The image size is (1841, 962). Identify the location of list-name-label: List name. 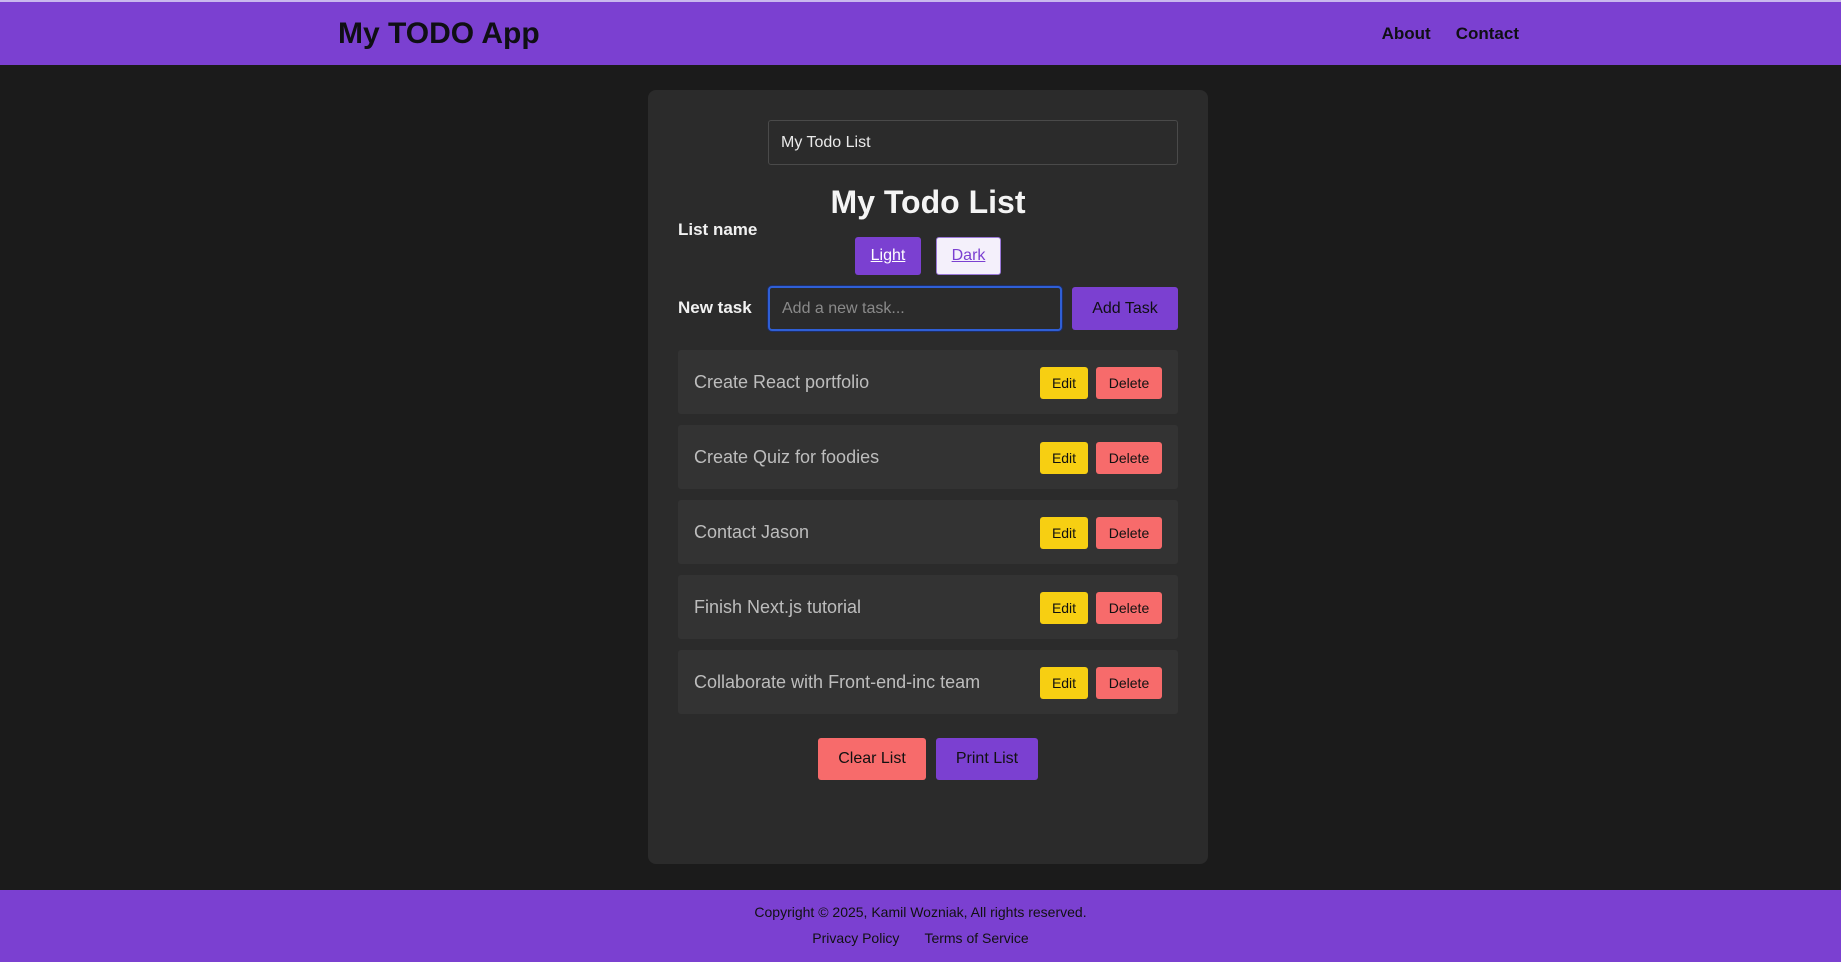
(718, 229).